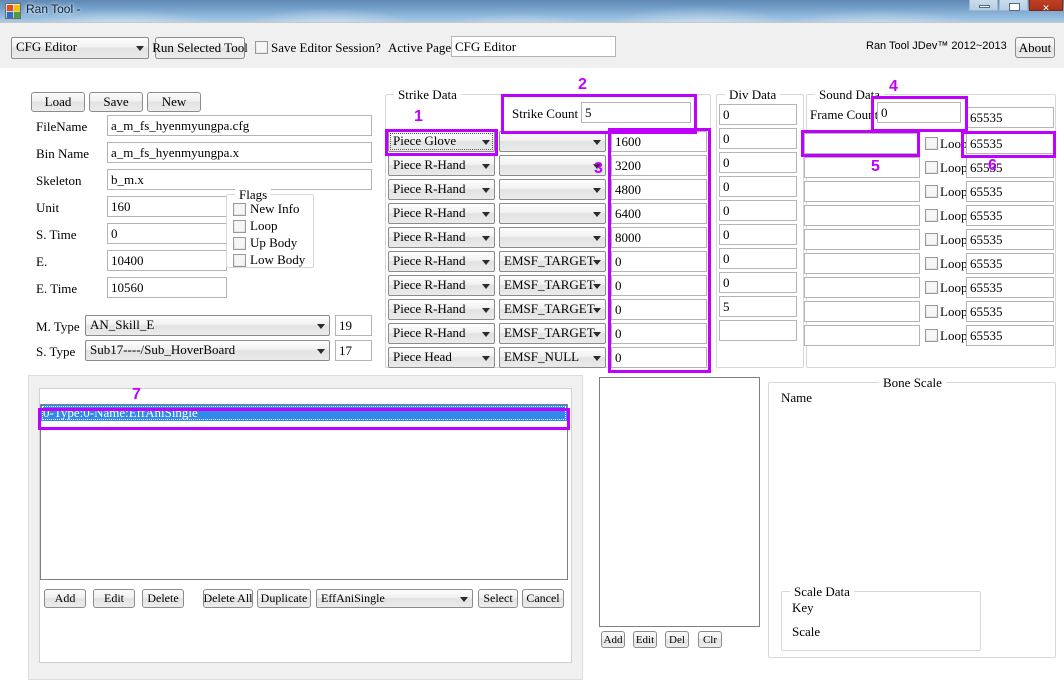 The height and width of the screenshot is (695, 1064). What do you see at coordinates (167, 206) in the screenshot?
I see `unit-field: 160` at bounding box center [167, 206].